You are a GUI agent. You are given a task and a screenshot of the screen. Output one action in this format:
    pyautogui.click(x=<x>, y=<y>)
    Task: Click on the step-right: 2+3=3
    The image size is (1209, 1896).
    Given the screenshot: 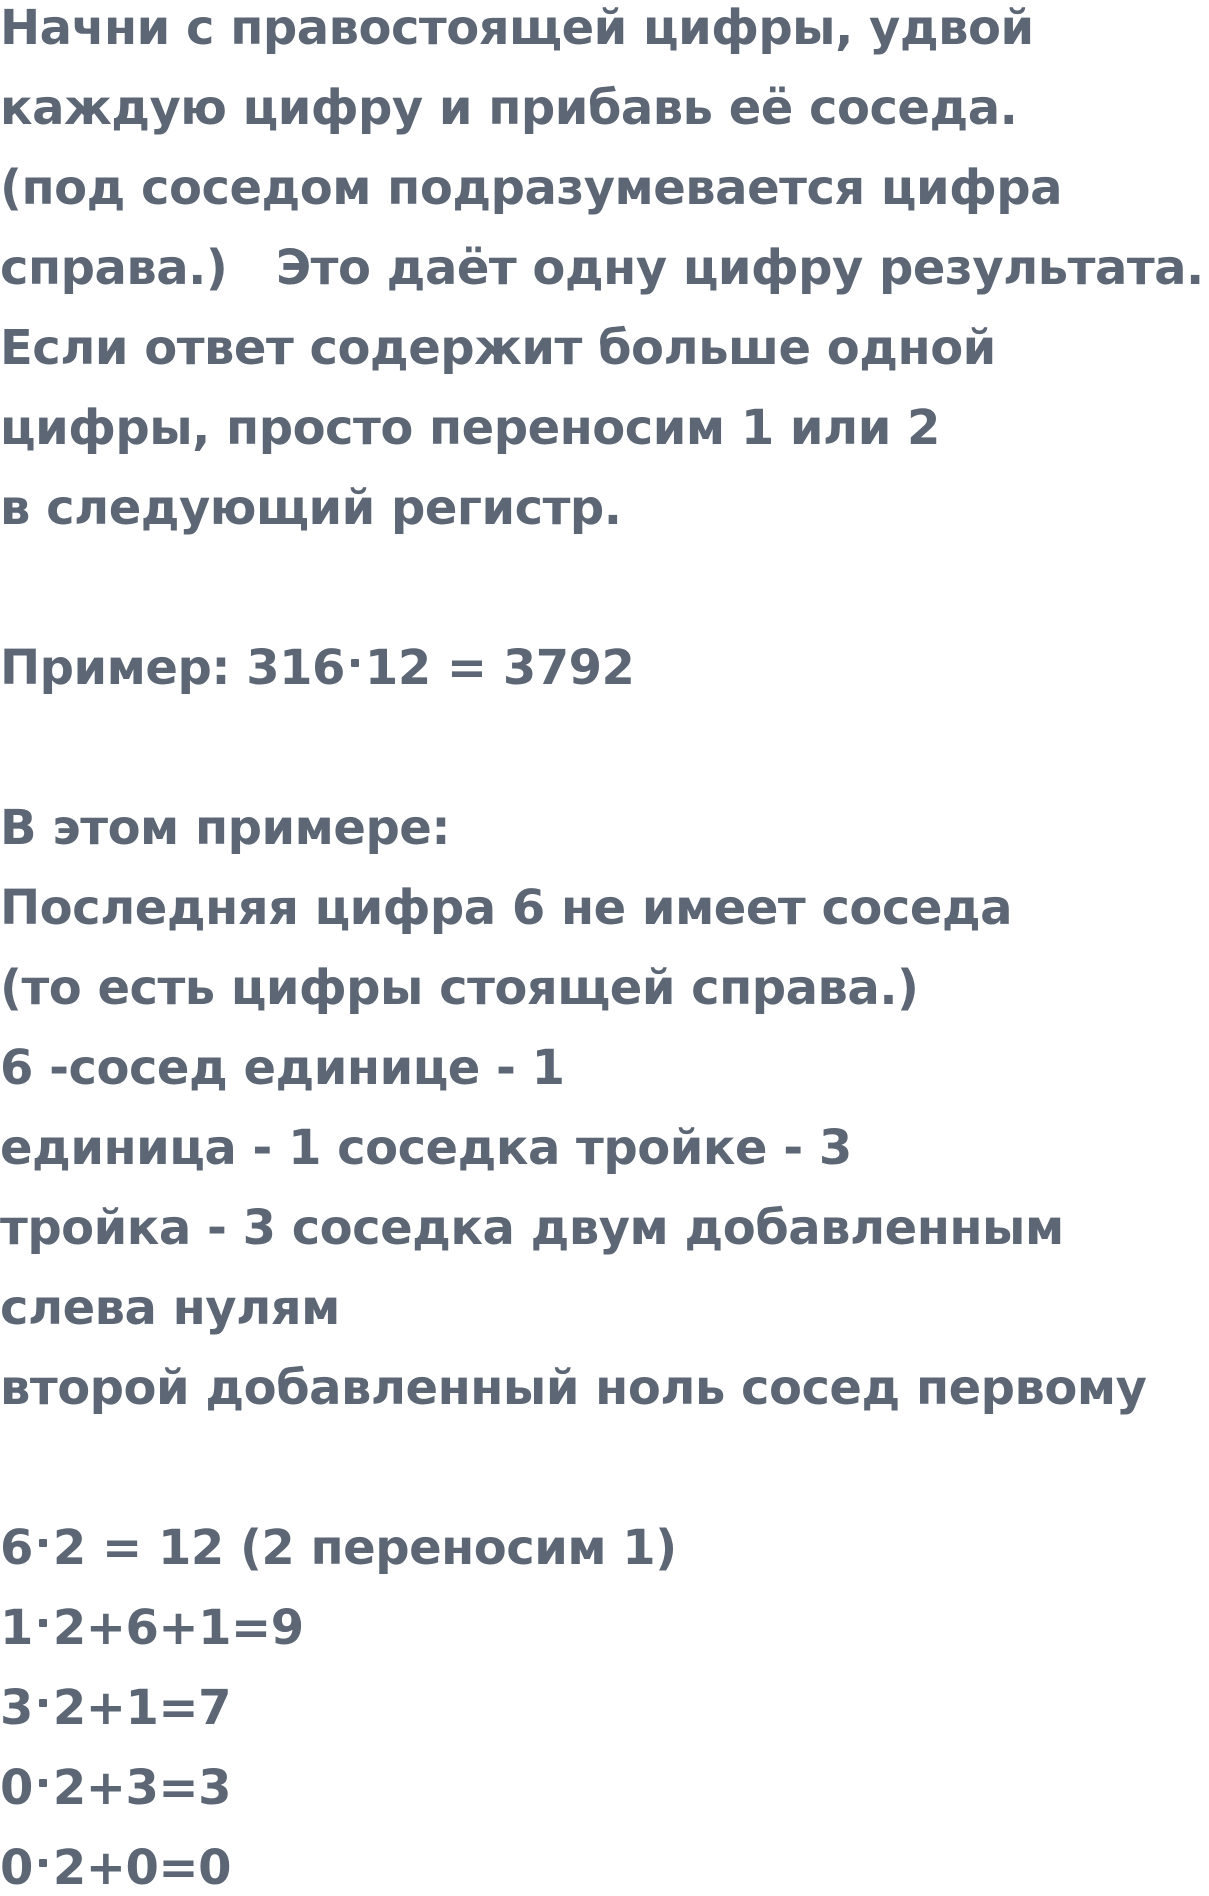 What is the action you would take?
    pyautogui.click(x=142, y=1788)
    